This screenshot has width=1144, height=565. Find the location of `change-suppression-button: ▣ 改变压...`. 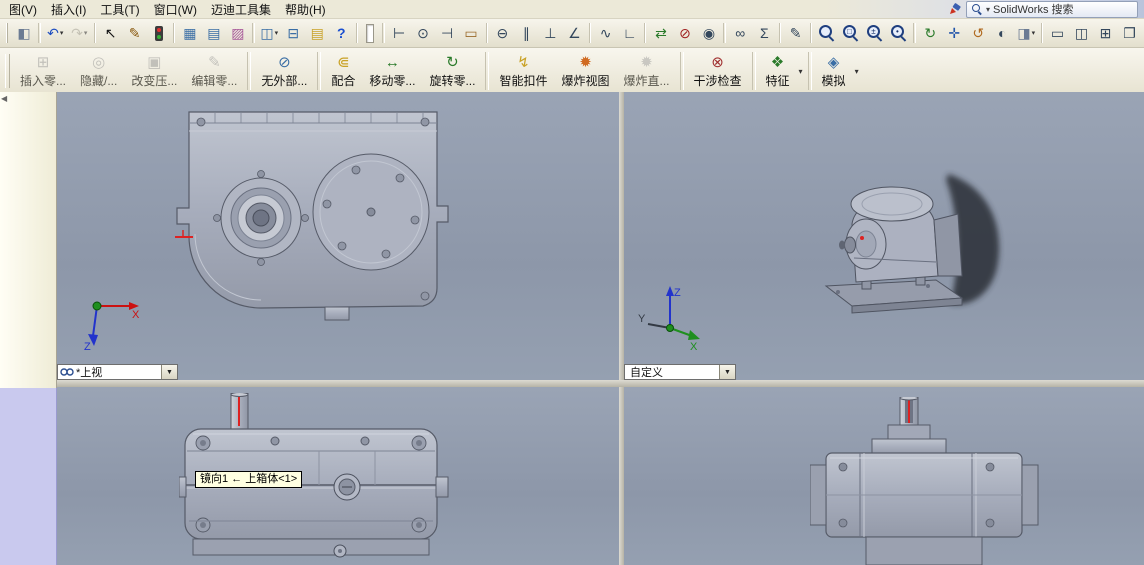

change-suppression-button: ▣ 改变压... is located at coordinates (154, 71).